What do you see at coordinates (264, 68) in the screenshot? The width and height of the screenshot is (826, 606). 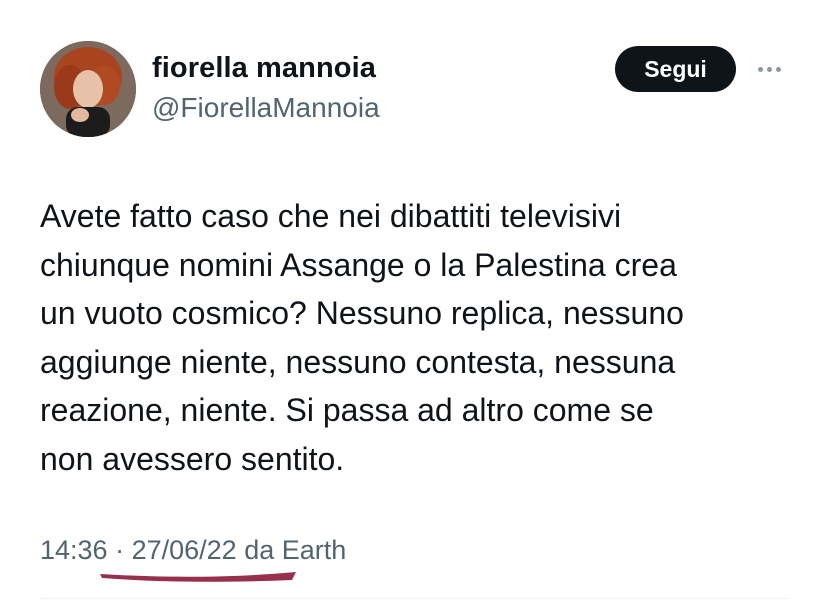 I see `display-name: fiorella mannoia` at bounding box center [264, 68].